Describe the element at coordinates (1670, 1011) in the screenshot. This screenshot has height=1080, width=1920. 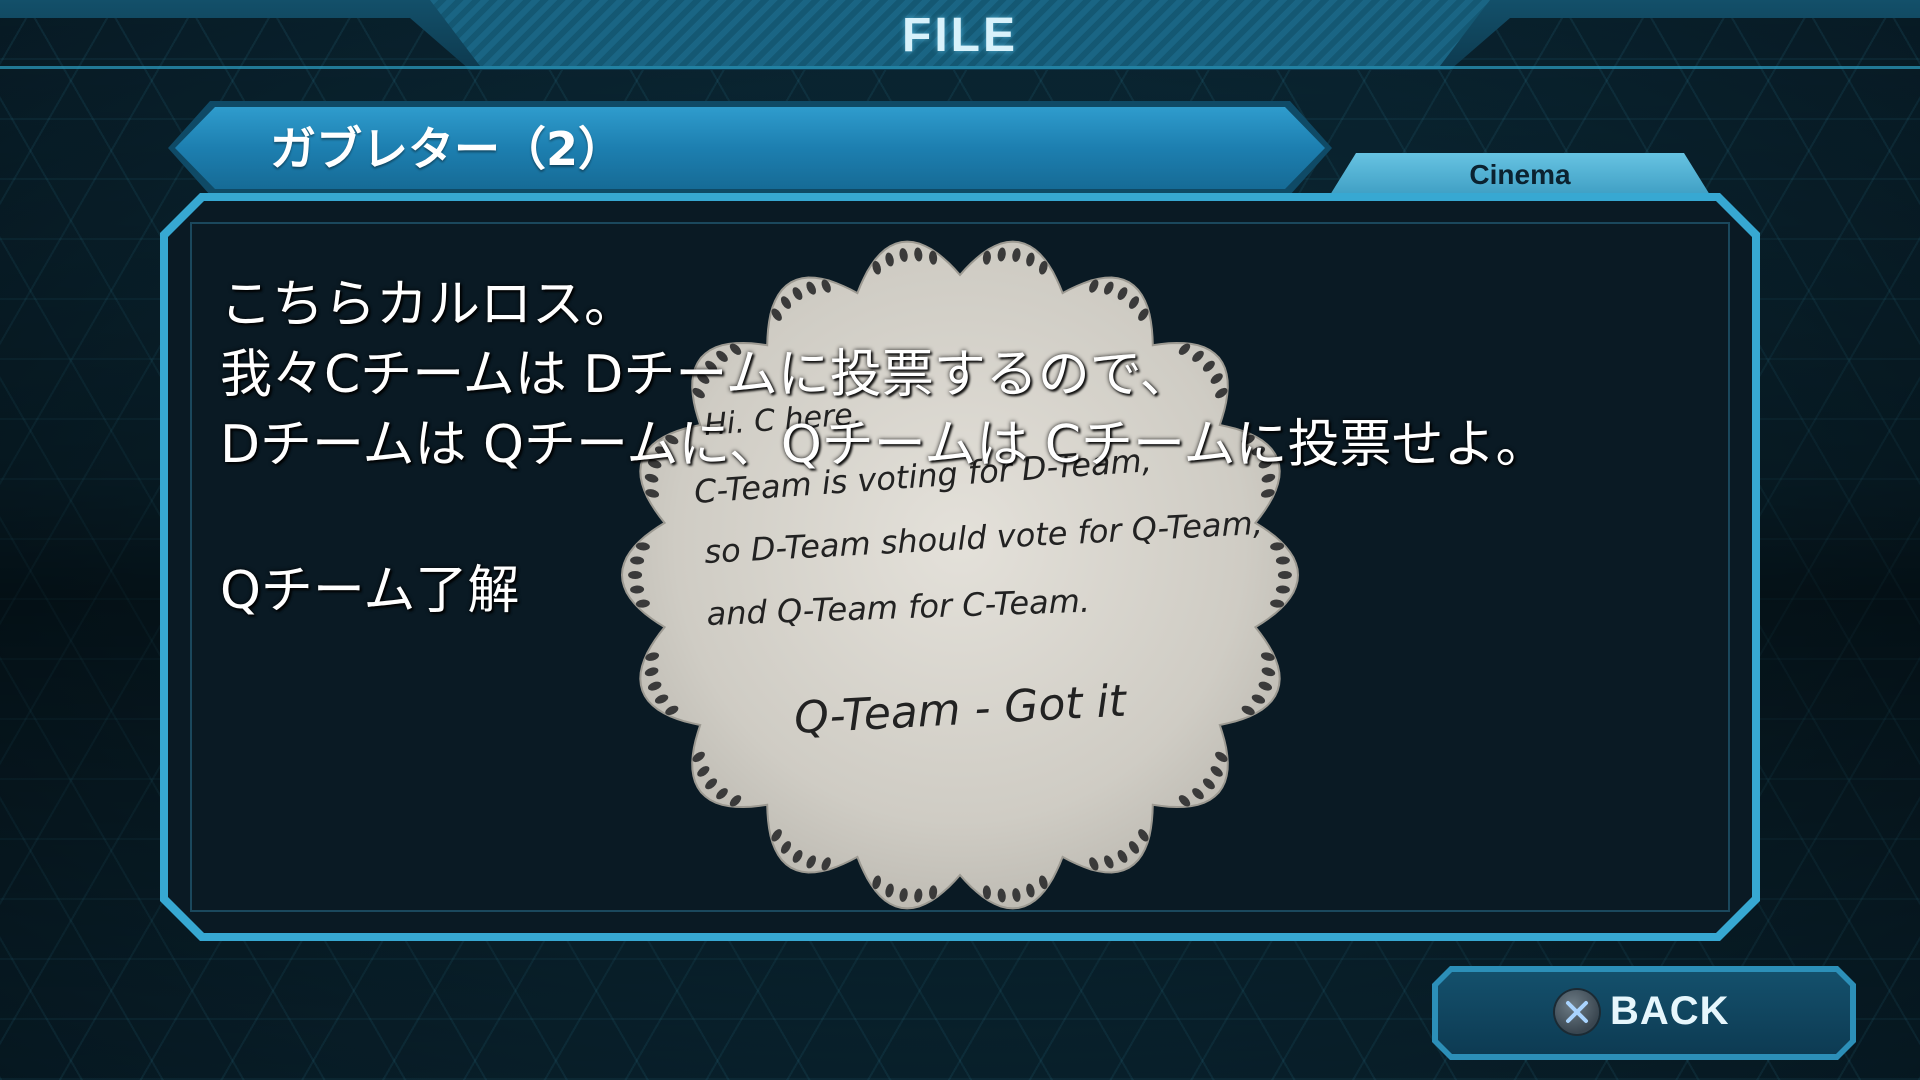
I see `back-button-label: BACK` at that location.